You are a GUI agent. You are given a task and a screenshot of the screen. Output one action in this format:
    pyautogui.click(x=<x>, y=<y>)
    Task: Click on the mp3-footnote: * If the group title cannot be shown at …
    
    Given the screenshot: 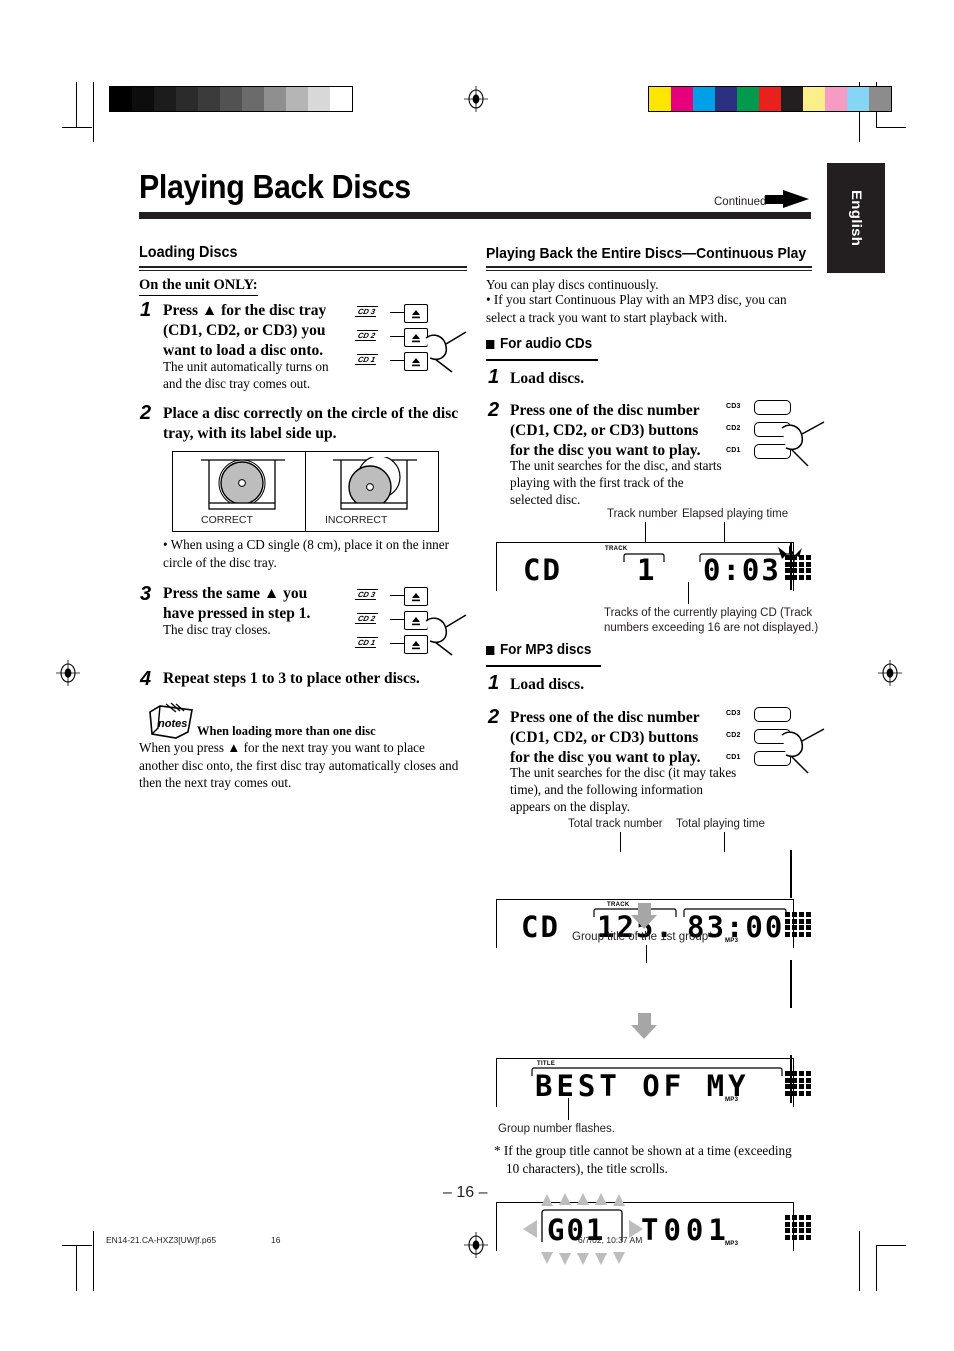 What is the action you would take?
    pyautogui.click(x=643, y=1159)
    